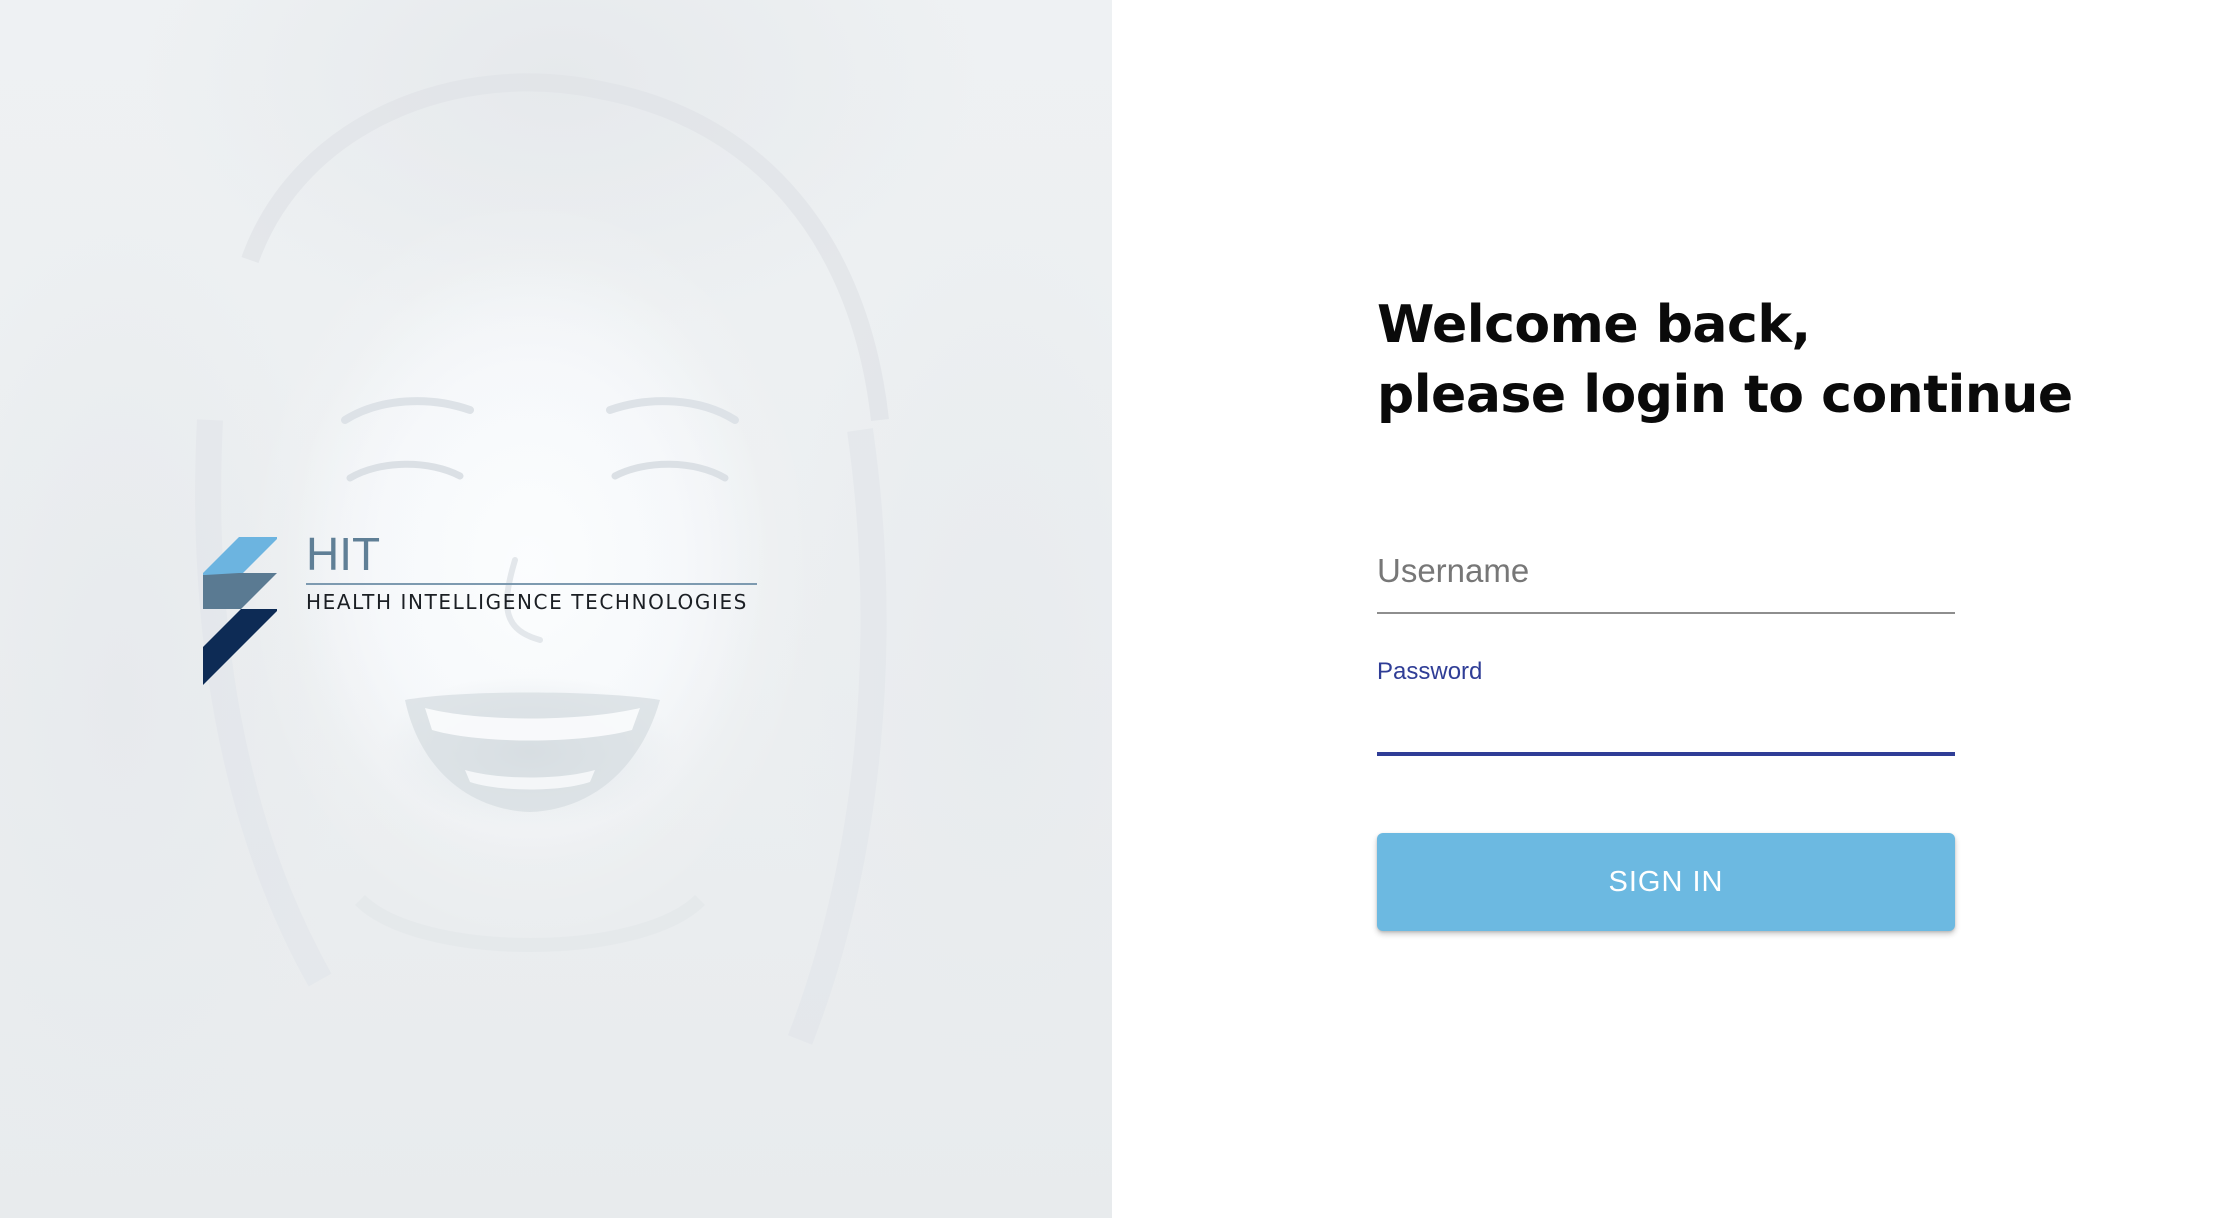 The image size is (2218, 1218). Describe the element at coordinates (240, 611) in the screenshot. I see `logo-mark-icon` at that location.